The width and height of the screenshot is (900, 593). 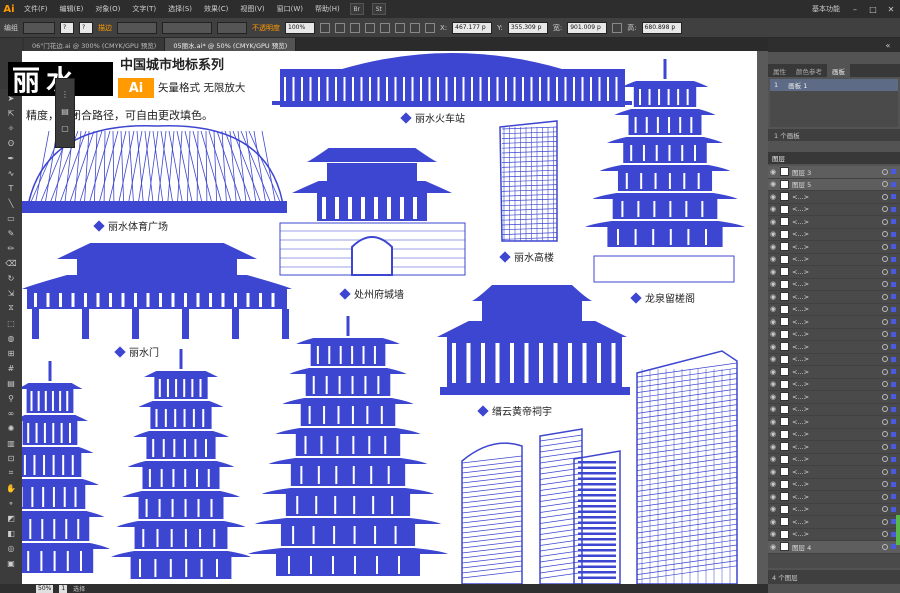 What do you see at coordinates (144, 9) in the screenshot?
I see `menu-type: 文字(T)` at bounding box center [144, 9].